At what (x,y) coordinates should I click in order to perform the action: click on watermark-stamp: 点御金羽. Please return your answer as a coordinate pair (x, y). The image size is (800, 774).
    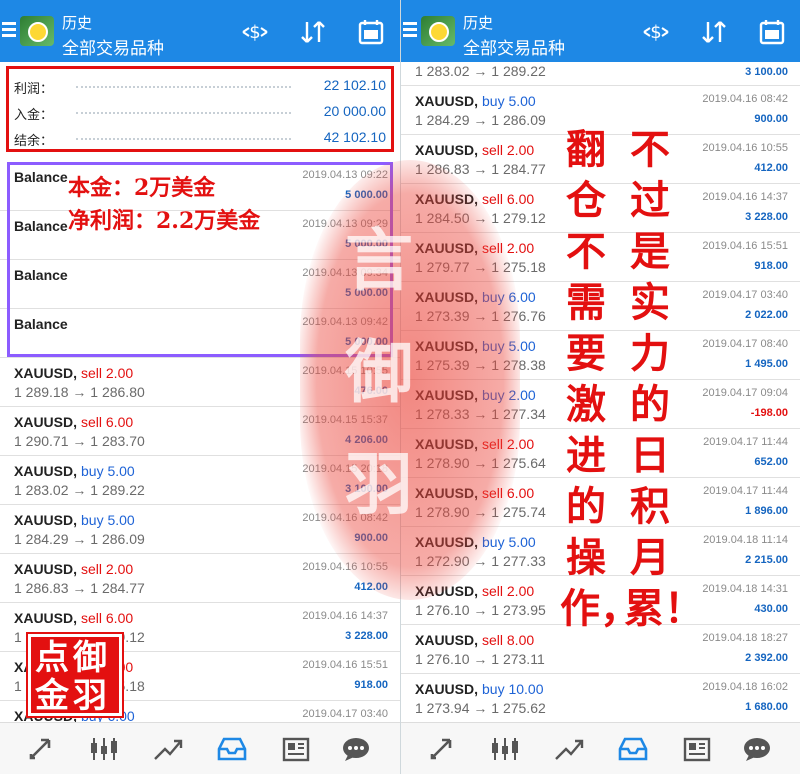
    Looking at the image, I should click on (75, 675).